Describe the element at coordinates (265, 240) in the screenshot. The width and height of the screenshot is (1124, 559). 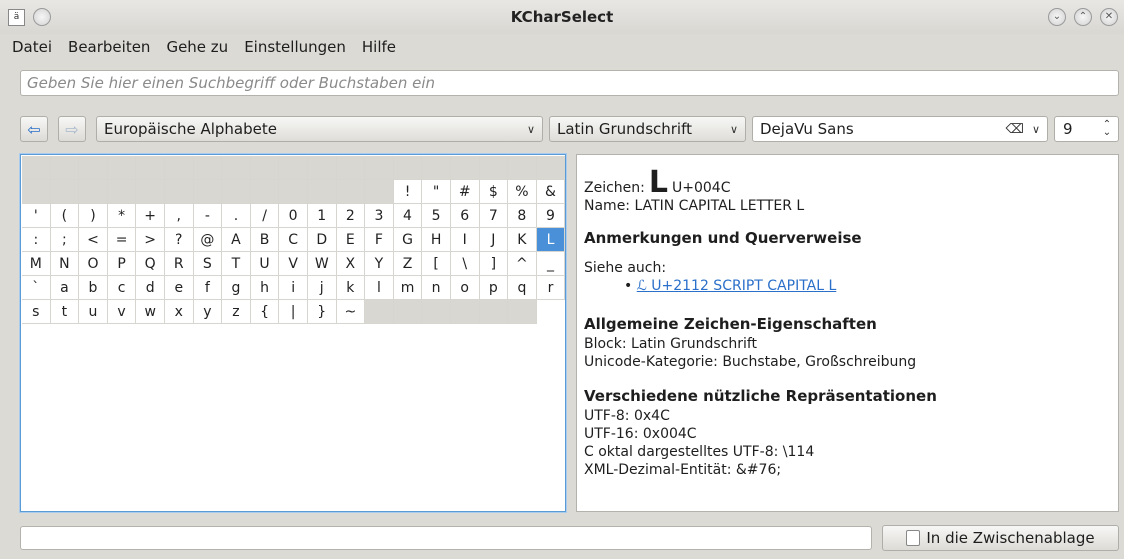
I see `char-cell: B` at that location.